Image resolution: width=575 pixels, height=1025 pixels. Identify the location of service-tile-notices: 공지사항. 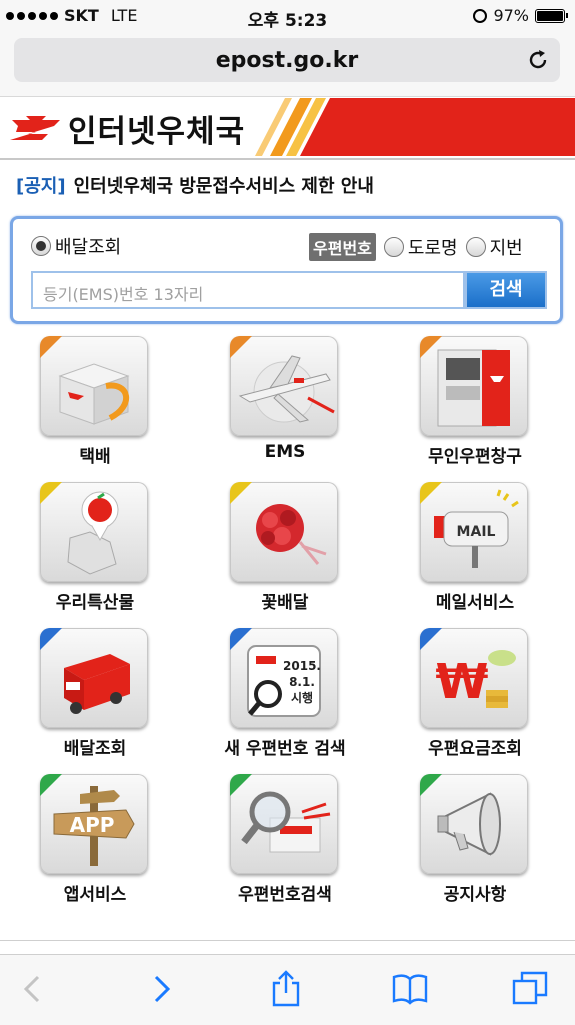
(475, 847).